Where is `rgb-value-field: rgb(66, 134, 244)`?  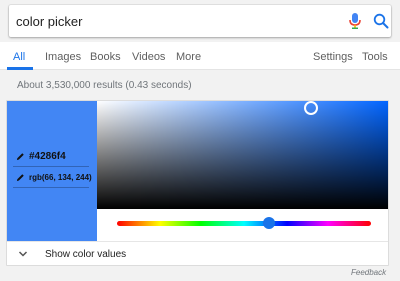 rgb-value-field: rgb(66, 134, 244) is located at coordinates (52, 178).